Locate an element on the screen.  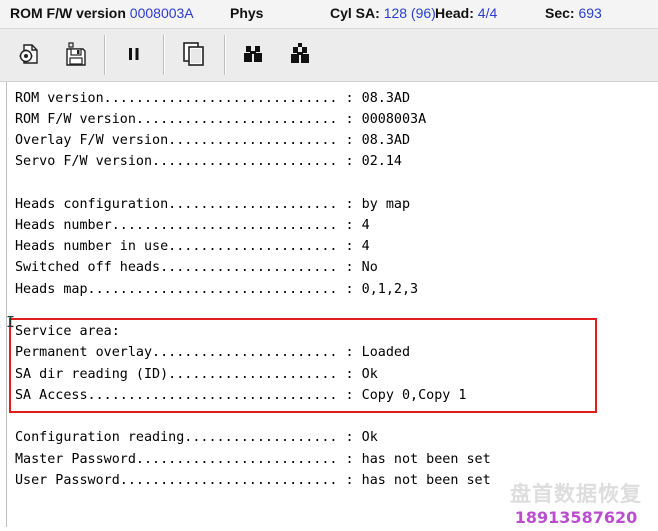
toolbar is located at coordinates (329, 55).